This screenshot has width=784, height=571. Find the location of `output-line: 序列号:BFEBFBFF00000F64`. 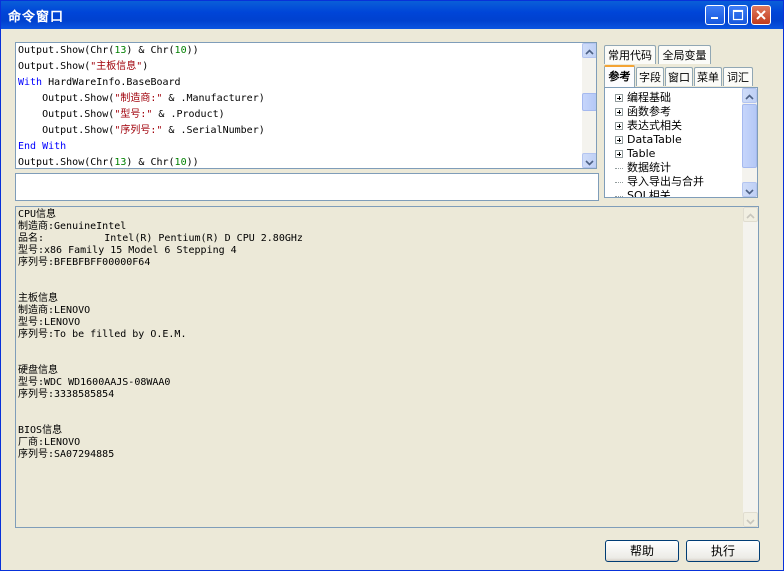

output-line: 序列号:BFEBFBFF00000F64 is located at coordinates (84, 262).